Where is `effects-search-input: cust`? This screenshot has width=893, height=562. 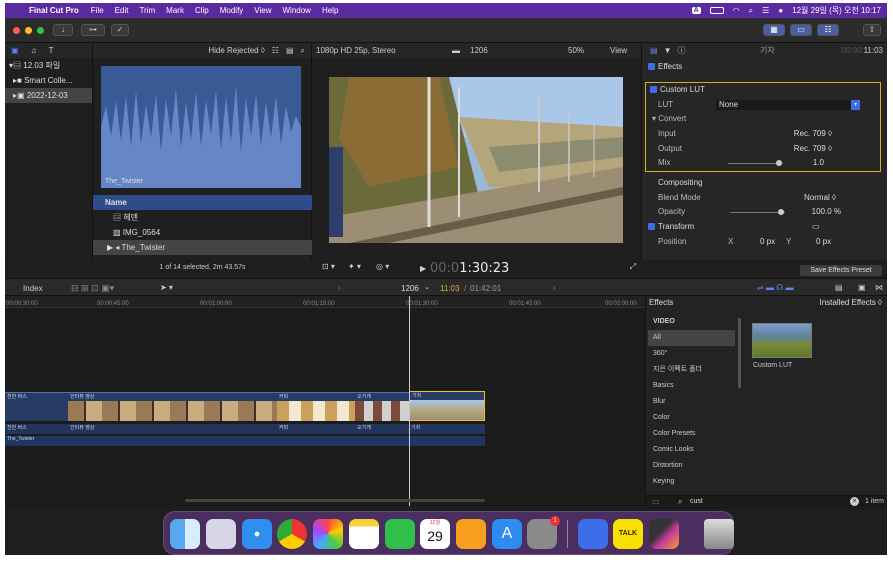
effects-search-input: cust is located at coordinates (696, 501).